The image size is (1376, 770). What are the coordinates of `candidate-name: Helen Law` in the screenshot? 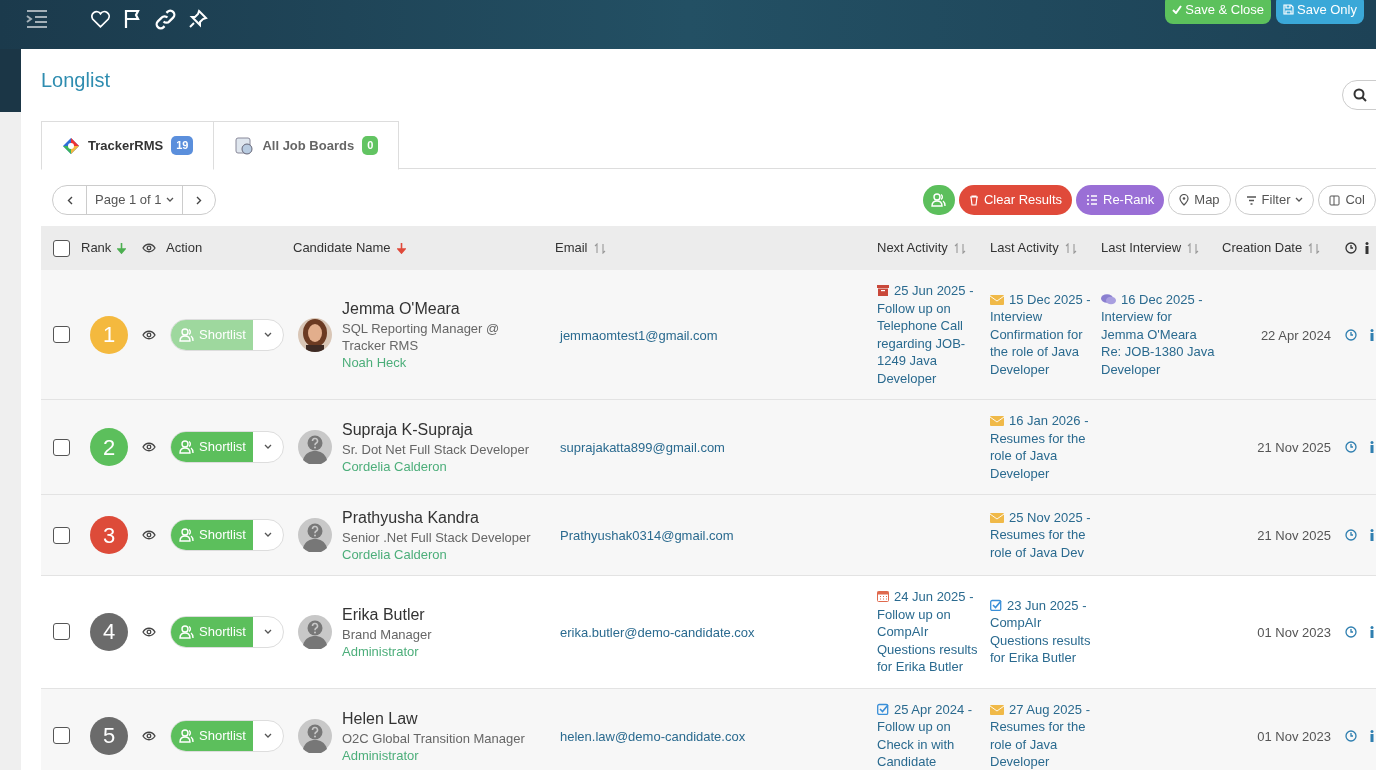 It's located at (442, 718).